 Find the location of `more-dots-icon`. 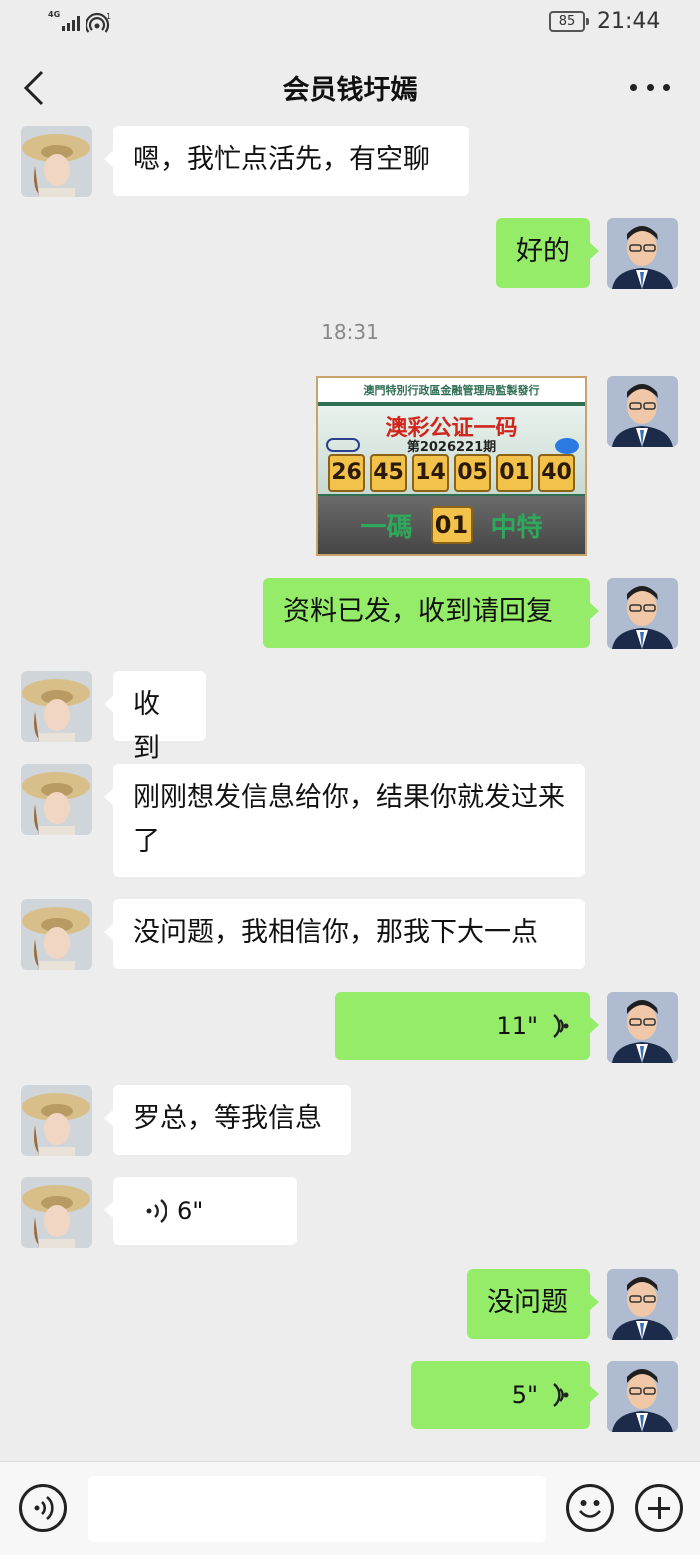

more-dots-icon is located at coordinates (650, 87).